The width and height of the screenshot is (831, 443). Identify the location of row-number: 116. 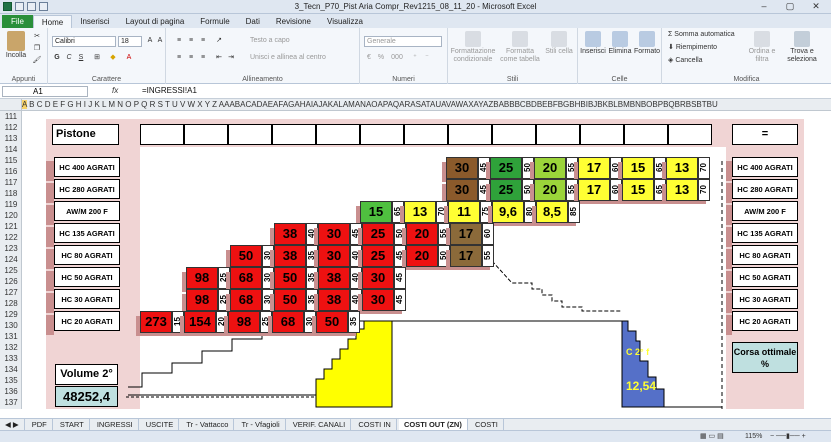
(11, 171).